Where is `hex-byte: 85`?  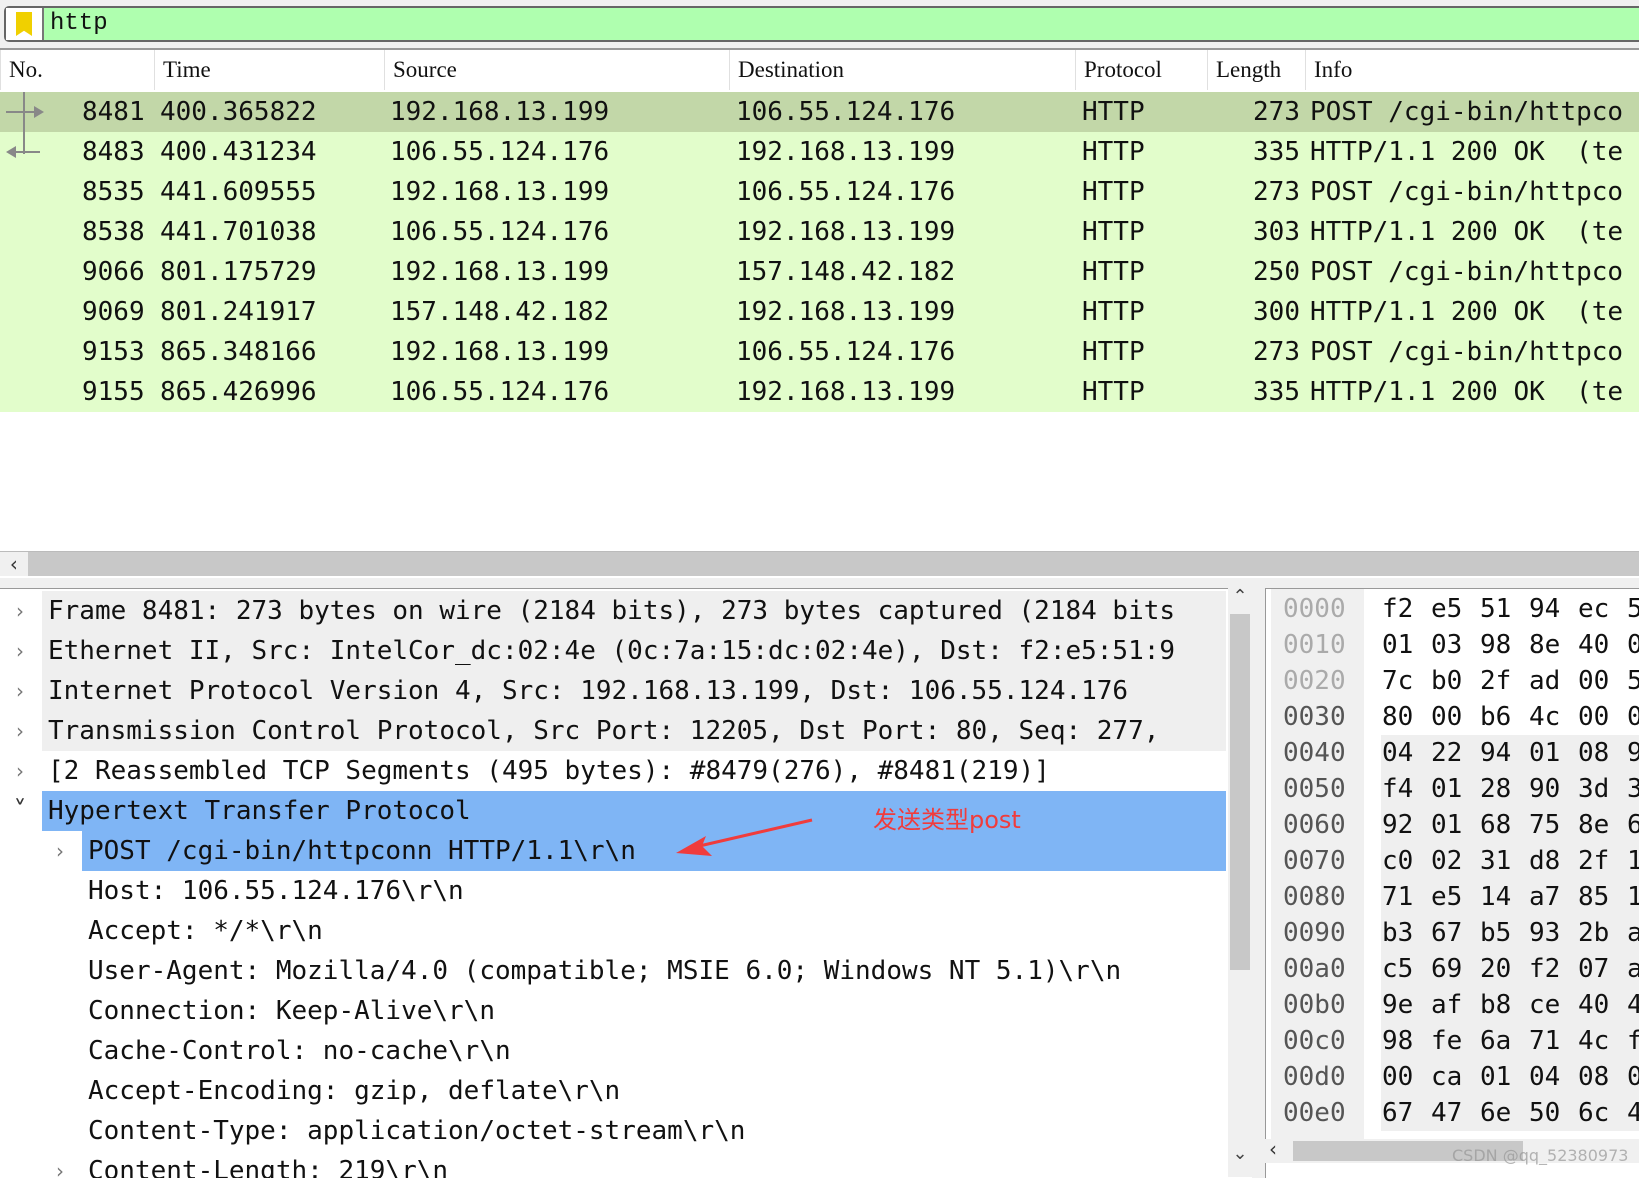
hex-byte: 85 is located at coordinates (1593, 897).